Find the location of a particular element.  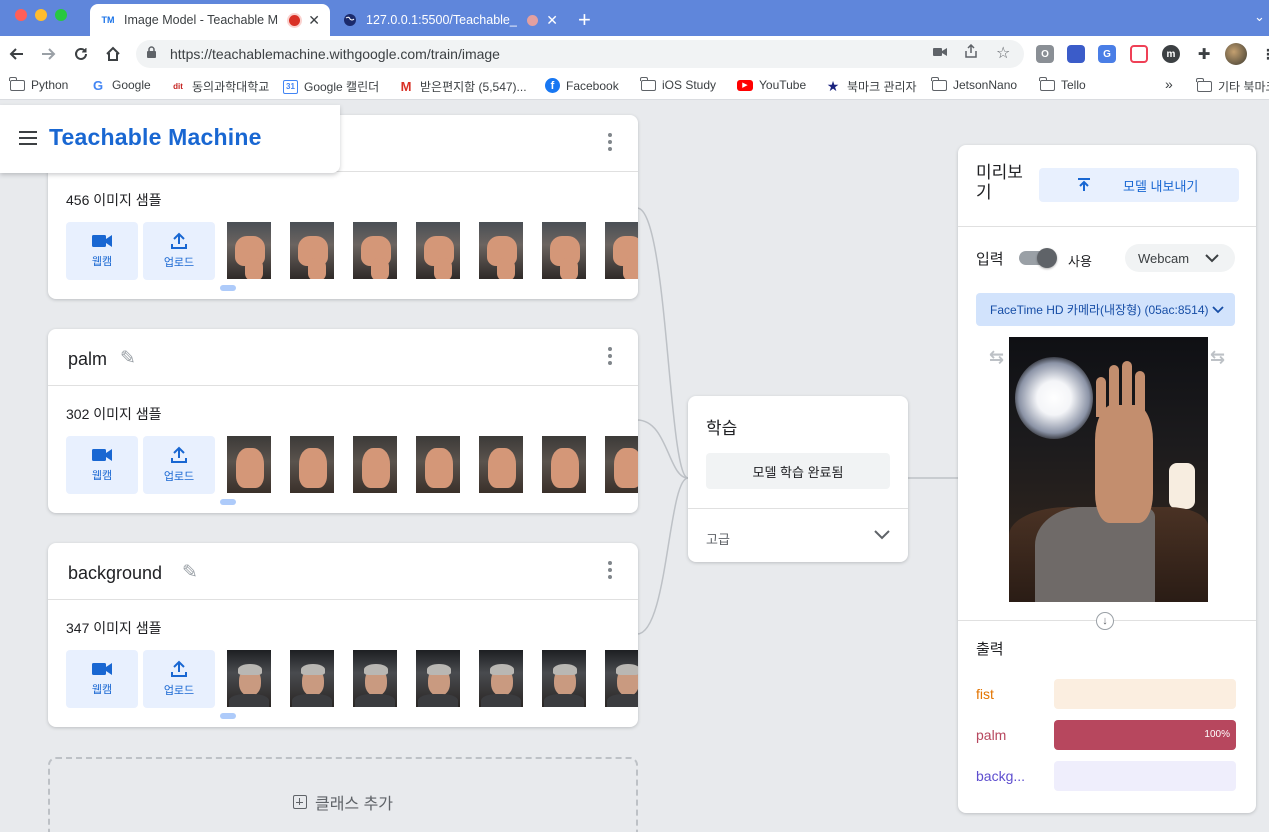

hamburger-menu-icon is located at coordinates (28, 140).